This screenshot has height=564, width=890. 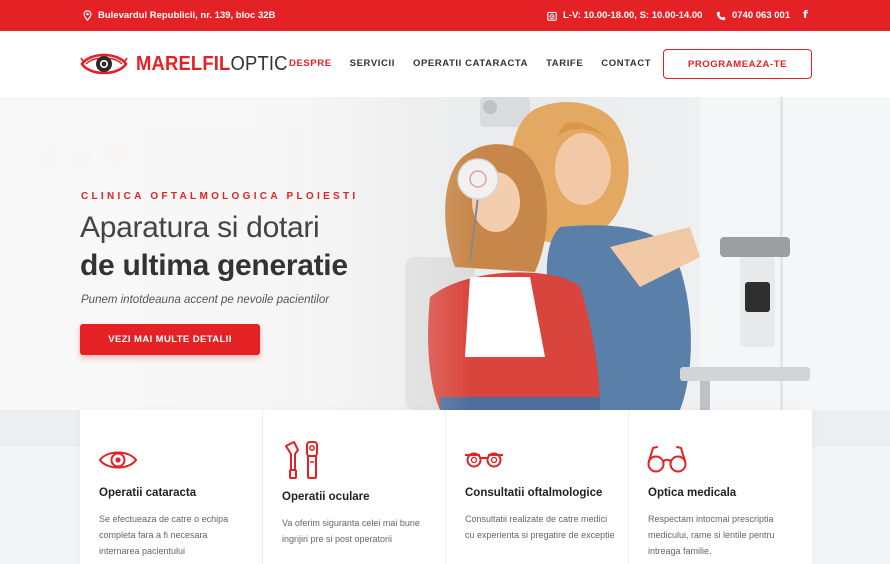 What do you see at coordinates (564, 63) in the screenshot?
I see `nav-item-tarife: TARIFE` at bounding box center [564, 63].